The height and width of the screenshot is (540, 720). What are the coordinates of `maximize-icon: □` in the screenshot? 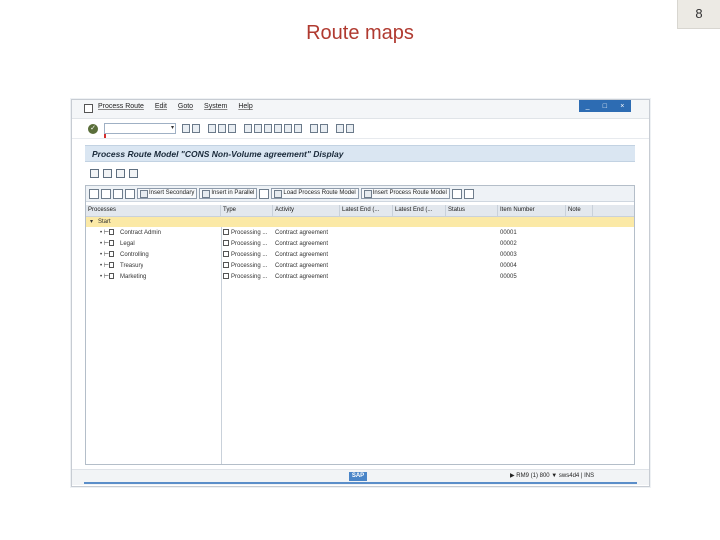 It's located at (605, 106).